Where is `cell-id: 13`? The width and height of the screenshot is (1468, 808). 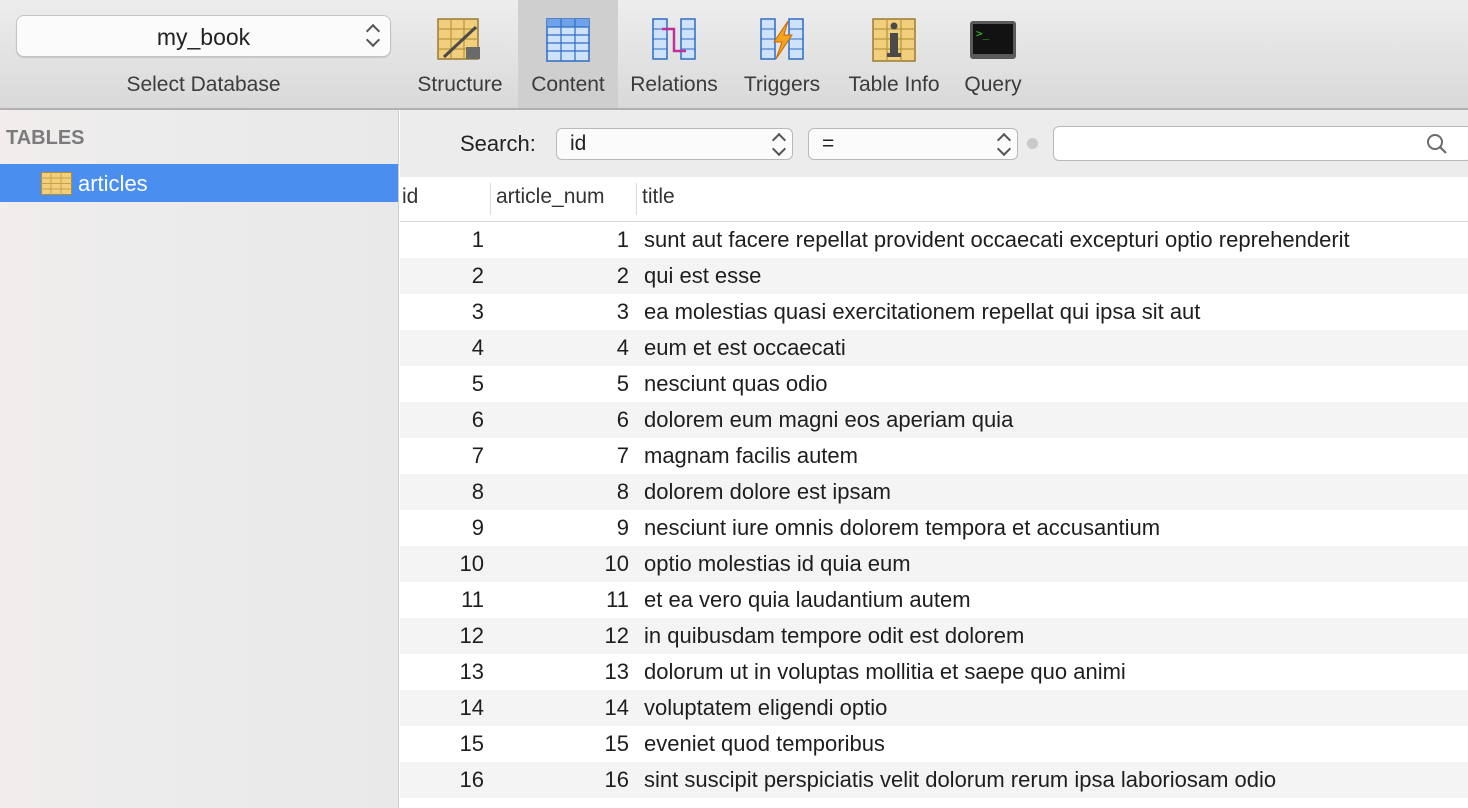 cell-id: 13 is located at coordinates (442, 672).